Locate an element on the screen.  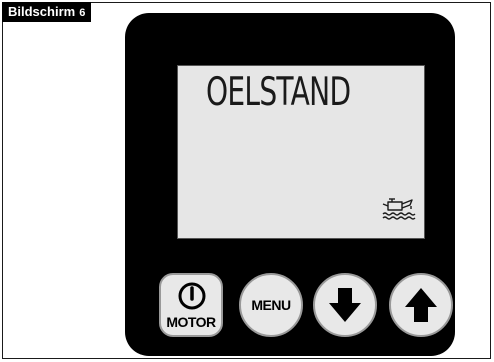
screen-tag: Bildschirm 6 is located at coordinates (47, 12).